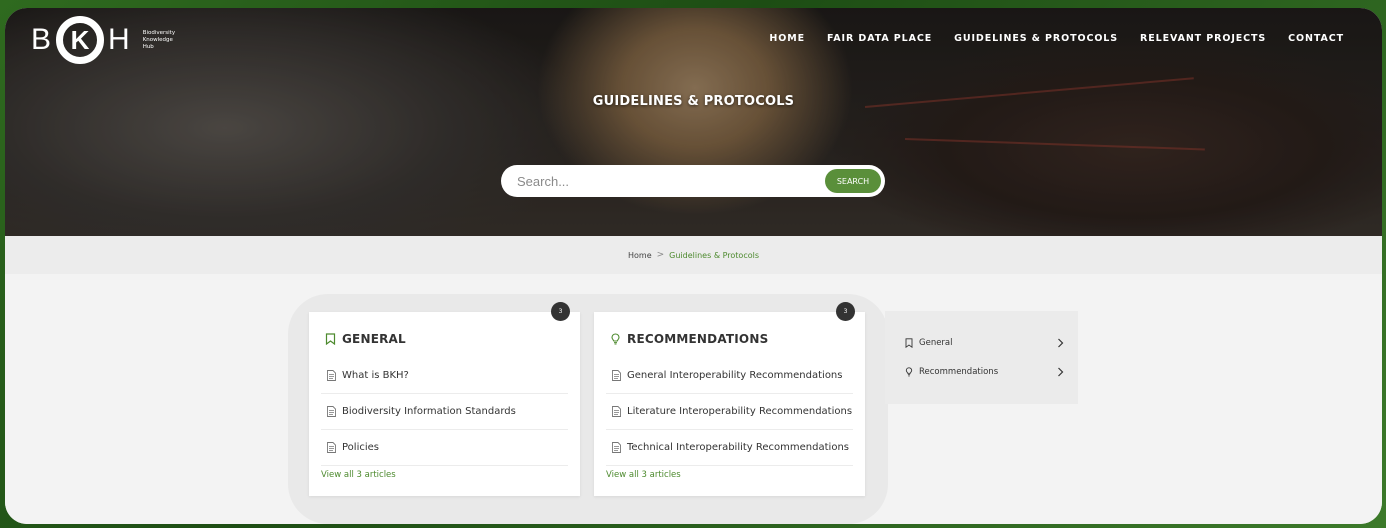 The width and height of the screenshot is (1386, 528). I want to click on category-title: RECOMMENDATIONS, so click(689, 339).